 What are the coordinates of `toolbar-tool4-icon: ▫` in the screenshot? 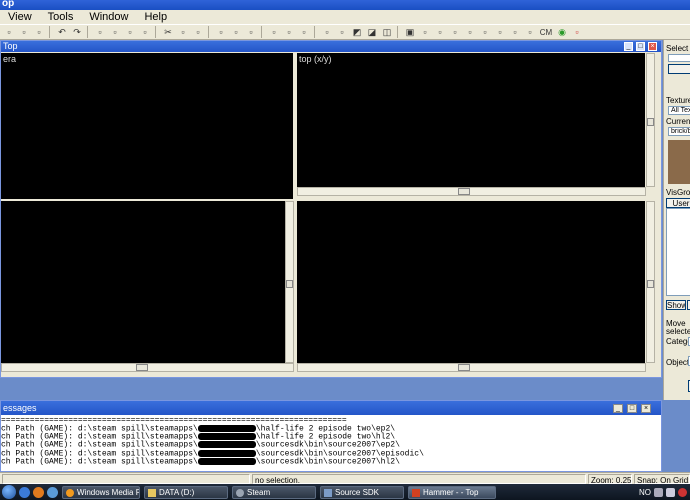 It's located at (470, 32).